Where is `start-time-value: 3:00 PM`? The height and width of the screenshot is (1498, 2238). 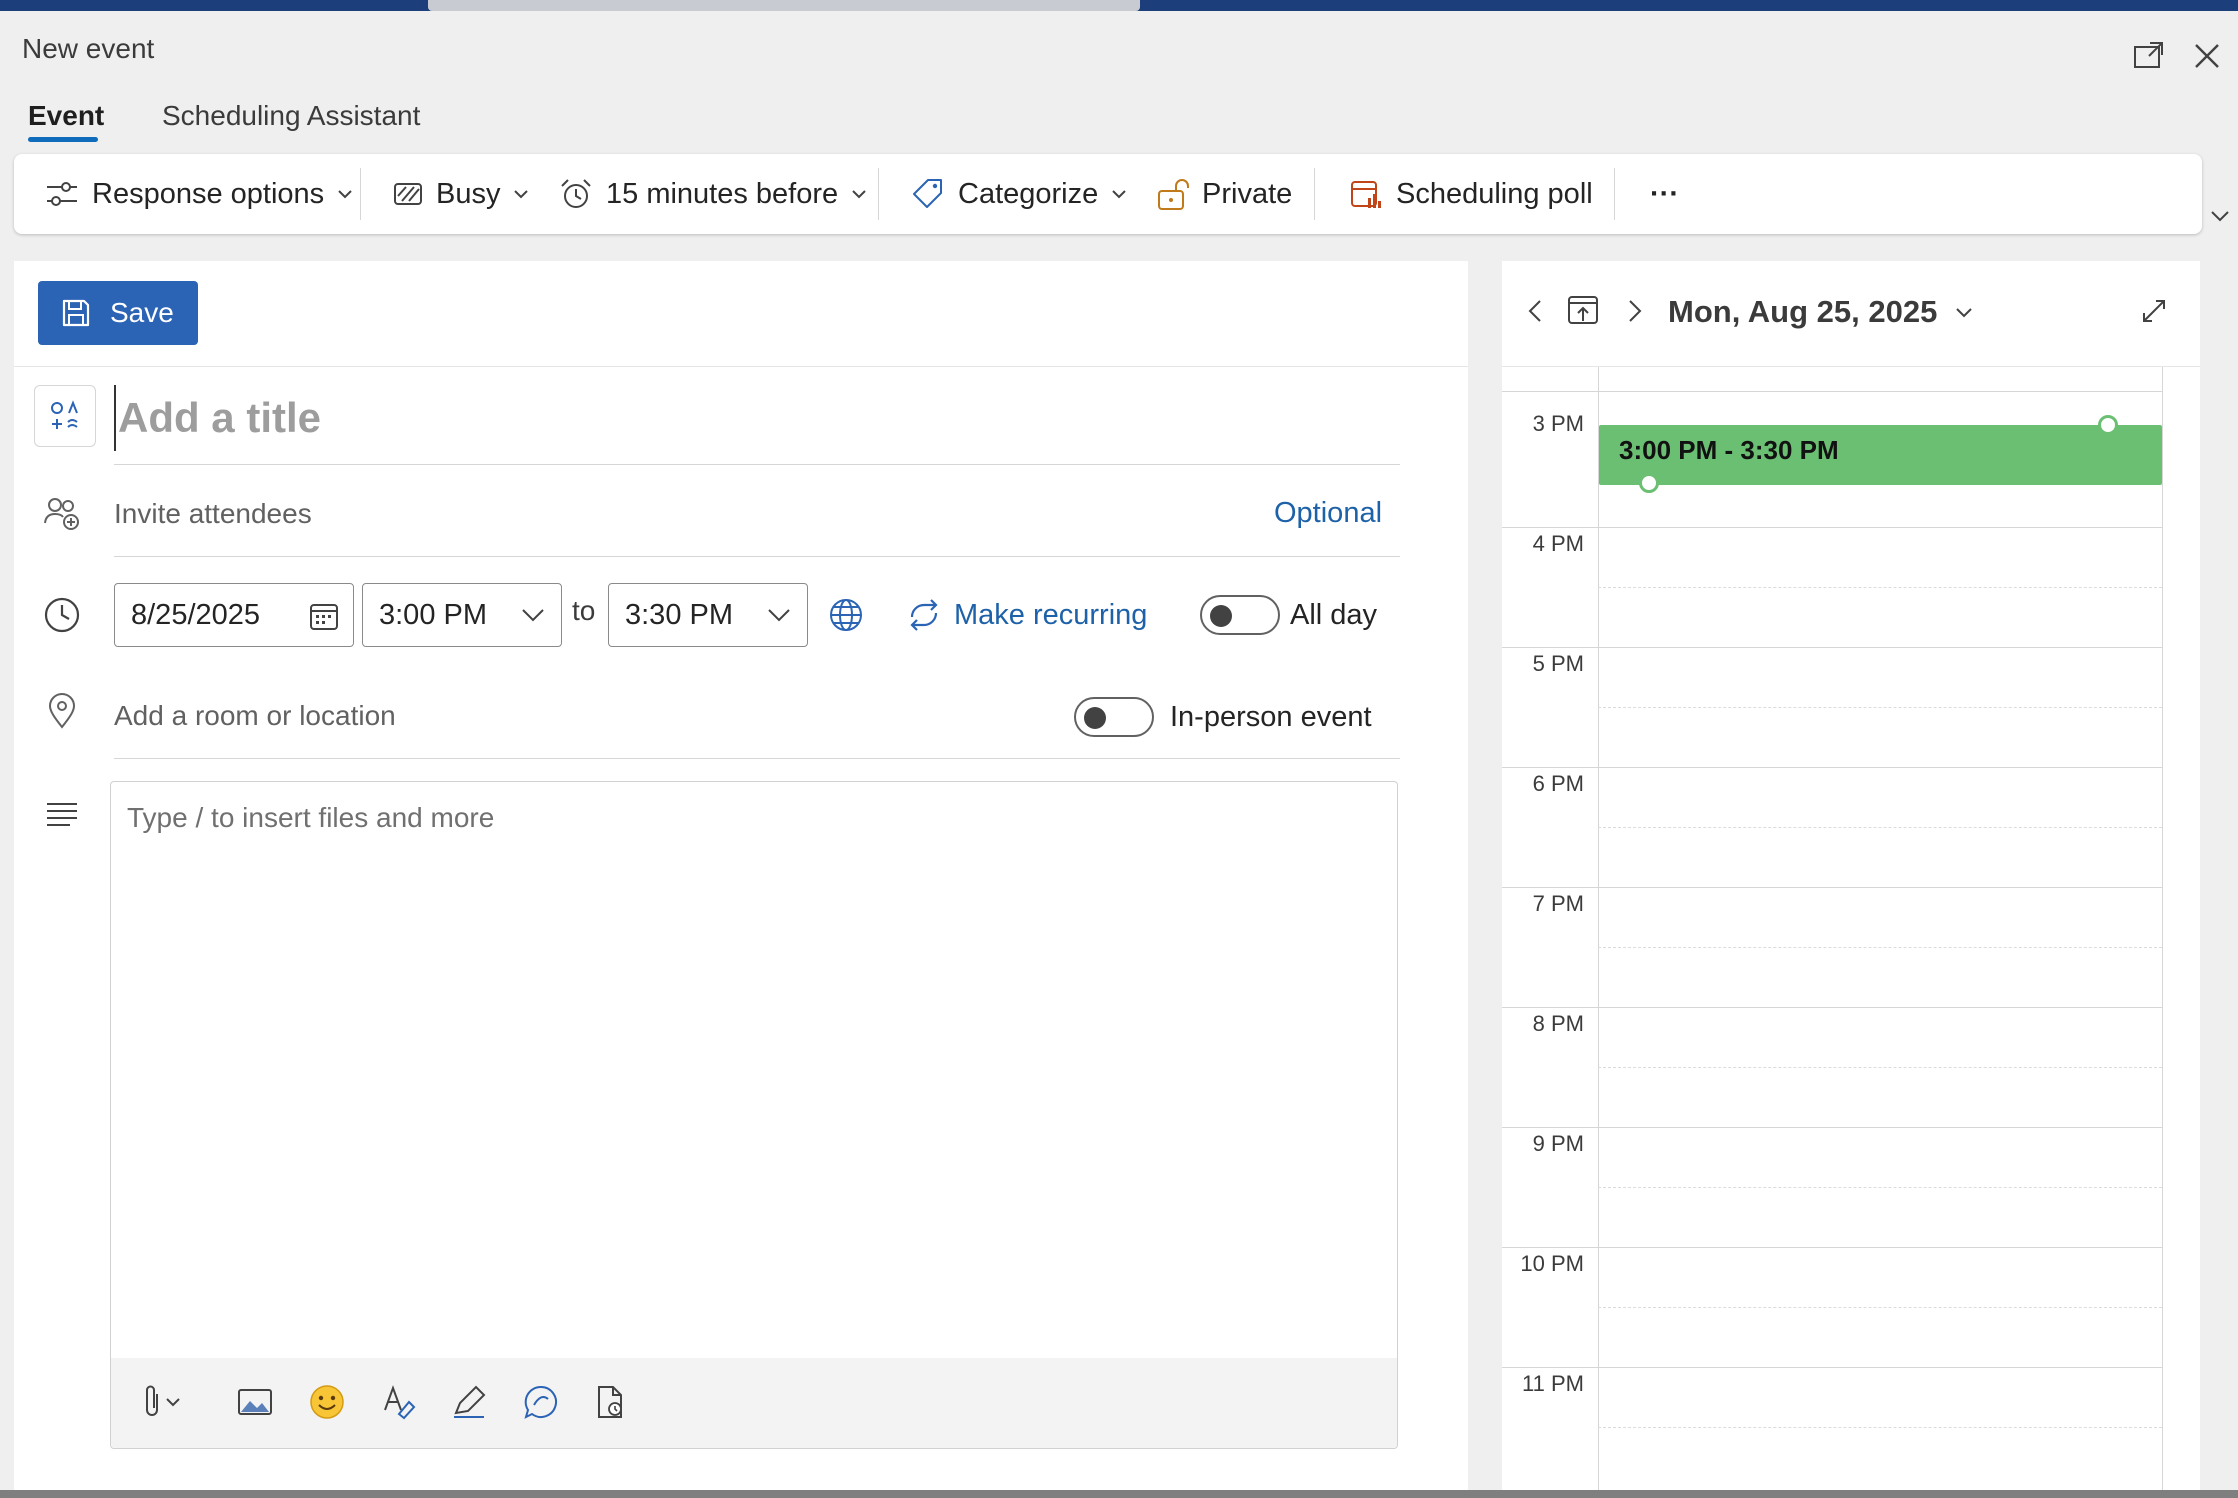
start-time-value: 3:00 PM is located at coordinates (433, 614).